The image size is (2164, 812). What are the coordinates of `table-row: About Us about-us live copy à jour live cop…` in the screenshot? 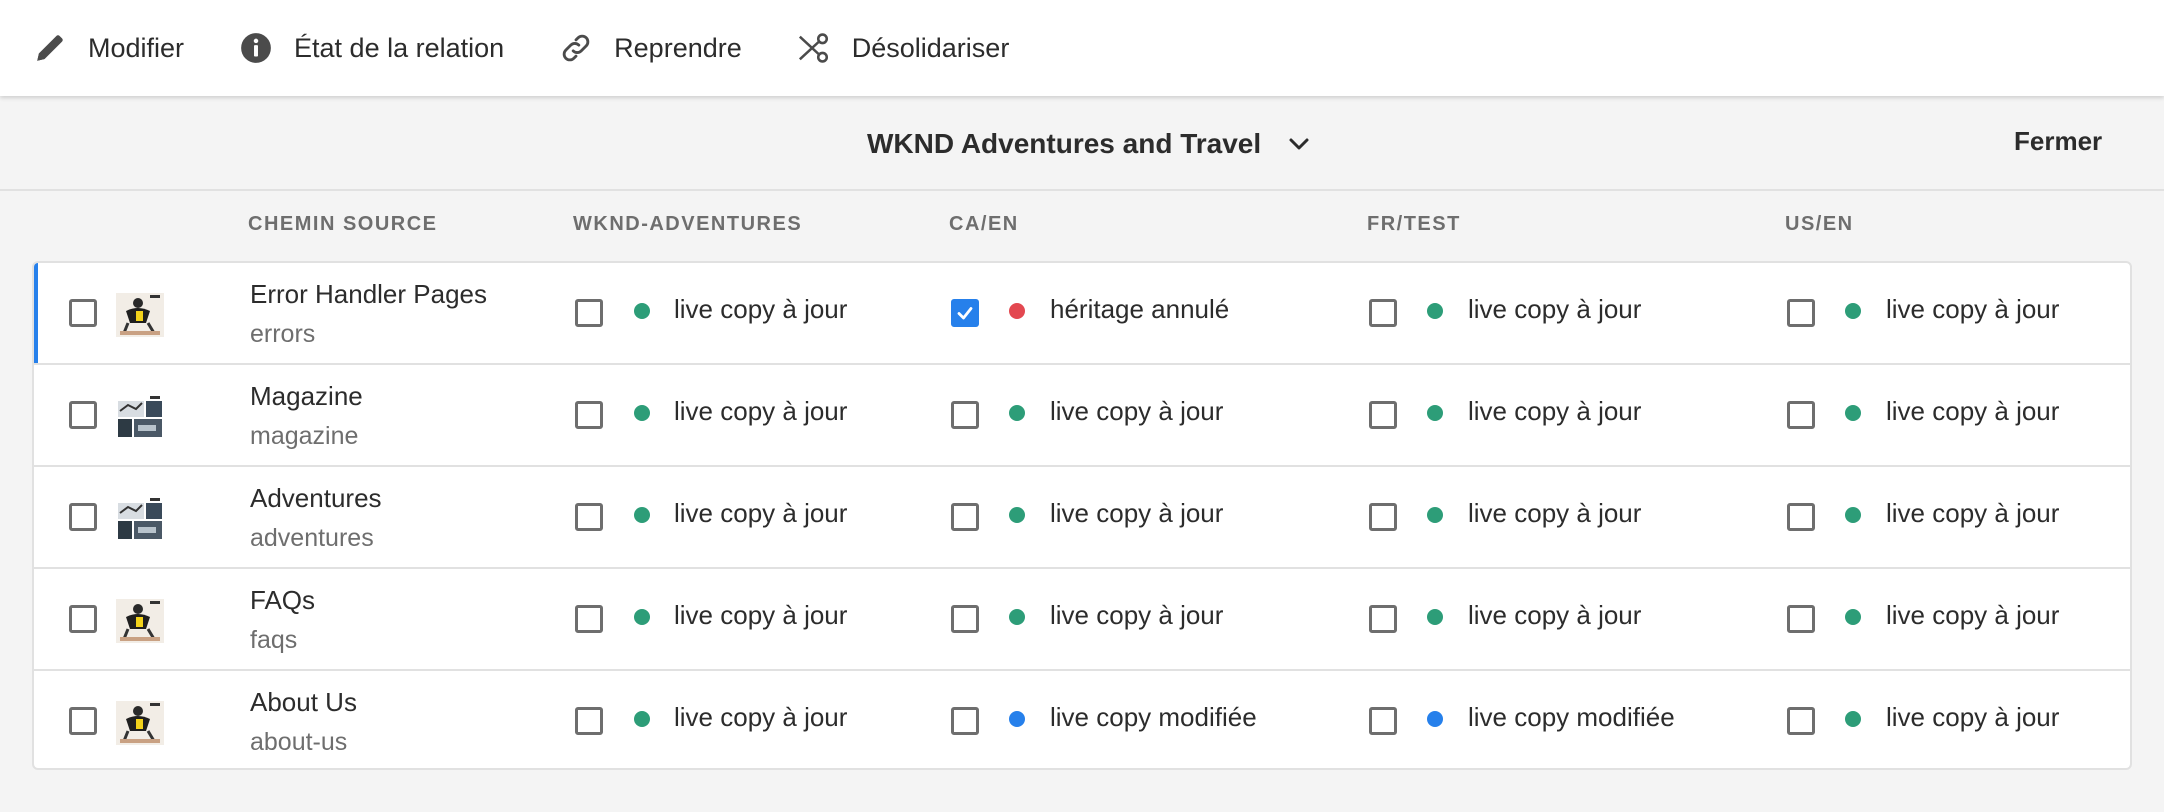 It's located at (1082, 719).